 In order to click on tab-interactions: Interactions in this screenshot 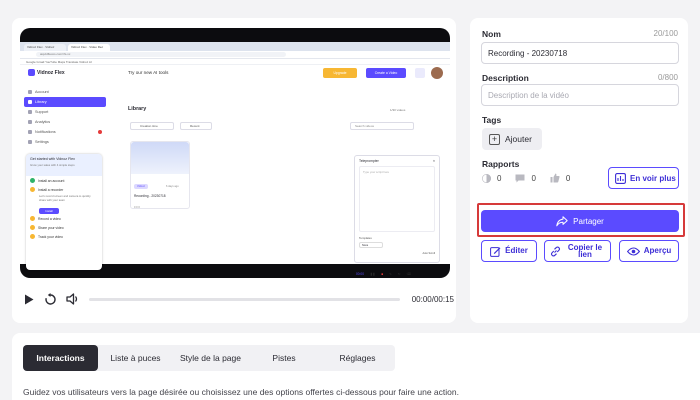, I will do `click(60, 358)`.